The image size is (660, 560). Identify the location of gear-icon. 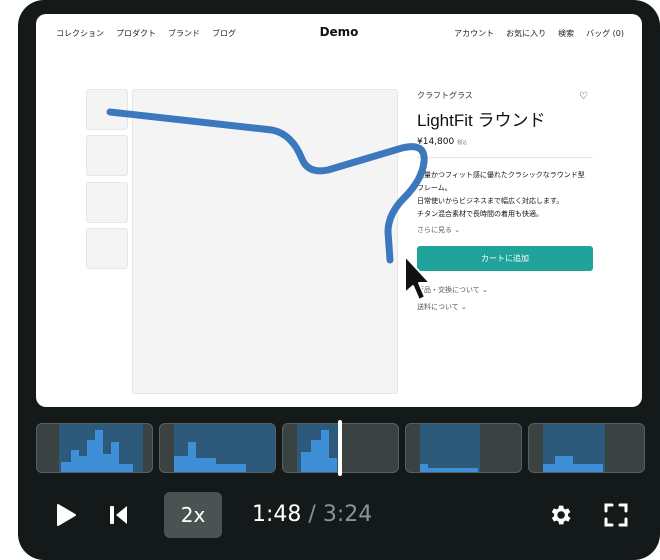
(561, 515).